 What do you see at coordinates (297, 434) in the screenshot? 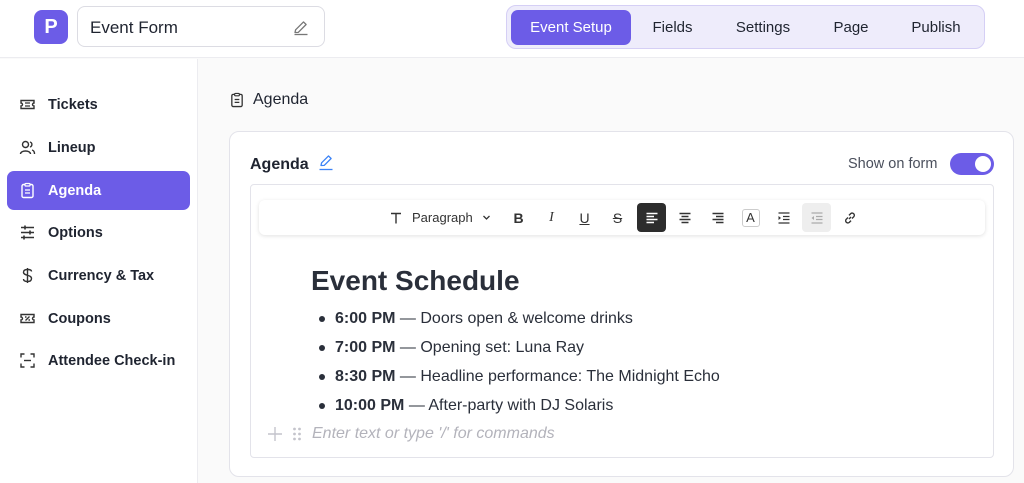
I see `drag-handle-icon` at bounding box center [297, 434].